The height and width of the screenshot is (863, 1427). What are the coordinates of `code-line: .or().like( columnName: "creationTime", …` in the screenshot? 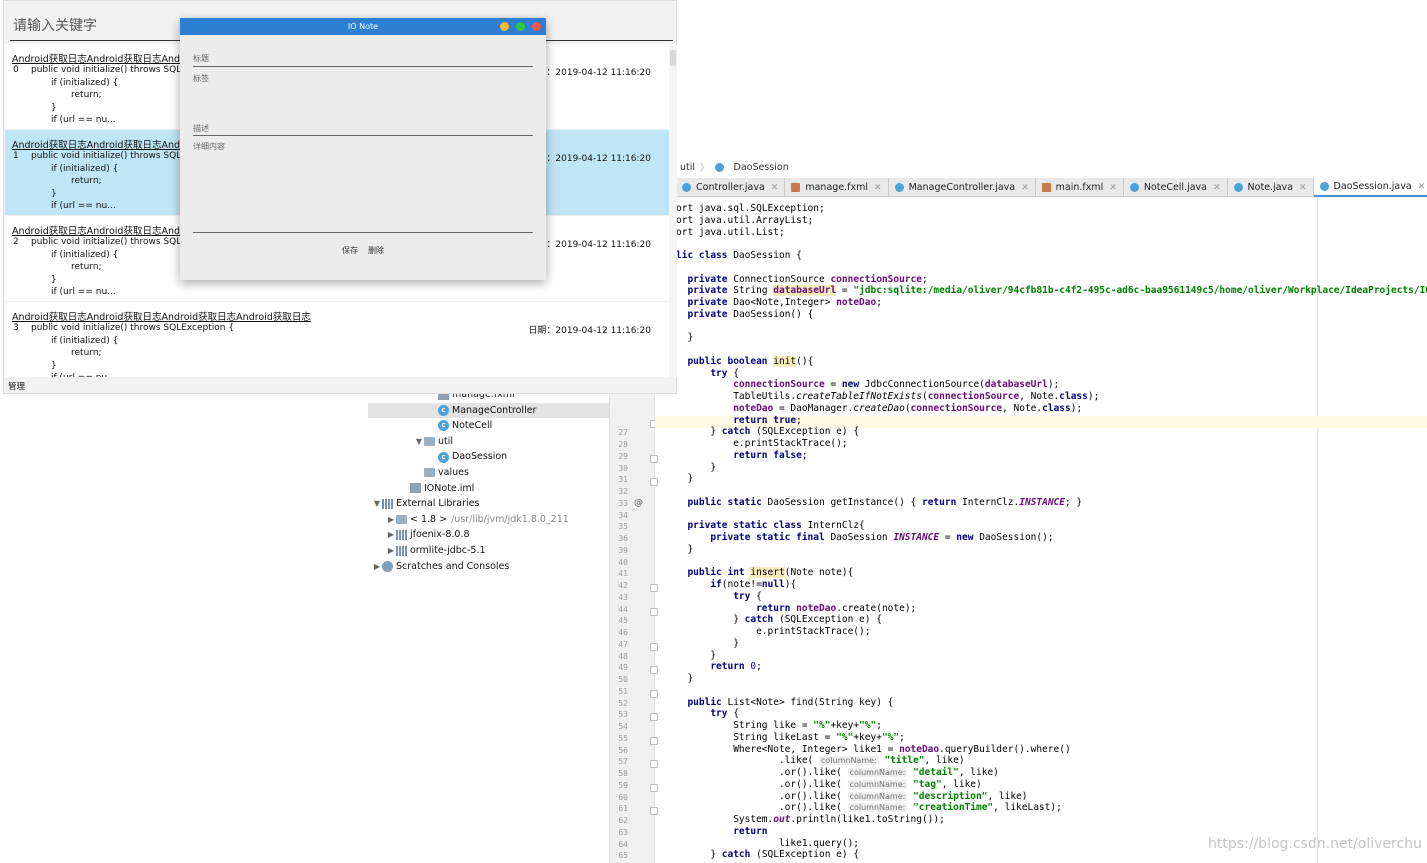 It's located at (869, 808).